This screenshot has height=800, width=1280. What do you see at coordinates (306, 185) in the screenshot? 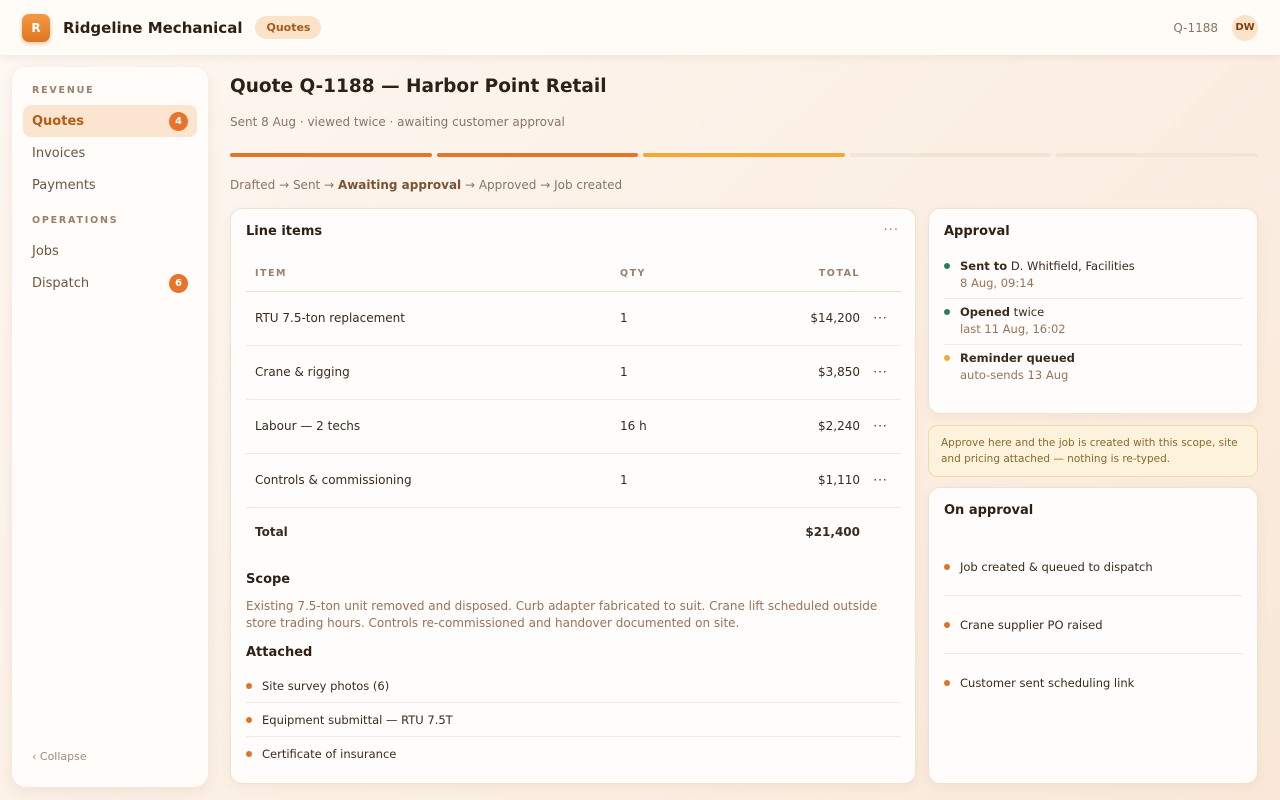
I see `step-sent: Sent` at bounding box center [306, 185].